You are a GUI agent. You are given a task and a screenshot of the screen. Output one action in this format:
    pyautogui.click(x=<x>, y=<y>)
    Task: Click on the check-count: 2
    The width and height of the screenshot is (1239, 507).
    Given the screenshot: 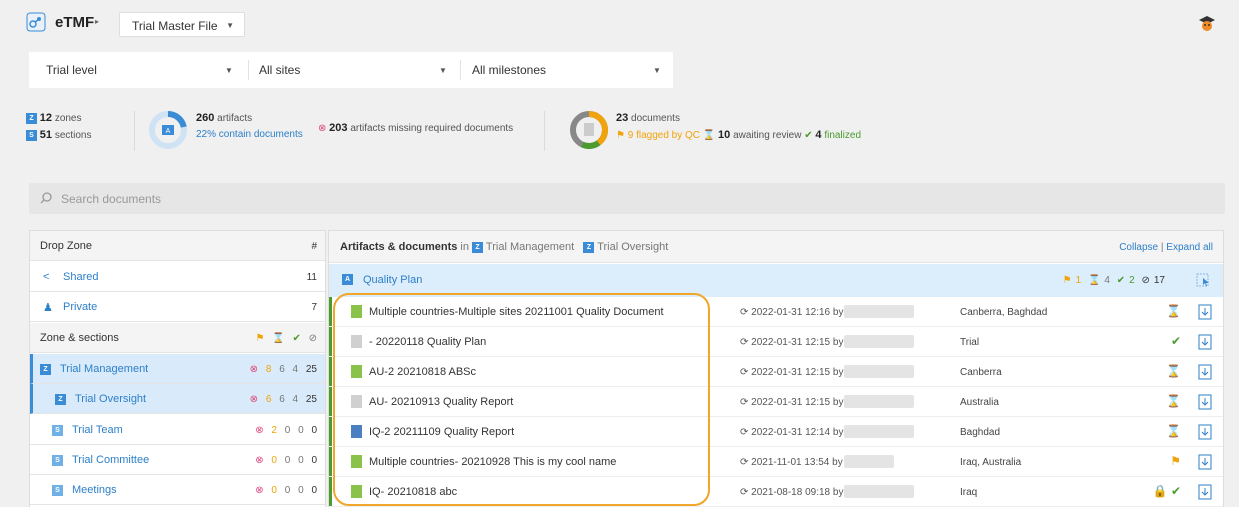 What is the action you would take?
    pyautogui.click(x=1132, y=280)
    